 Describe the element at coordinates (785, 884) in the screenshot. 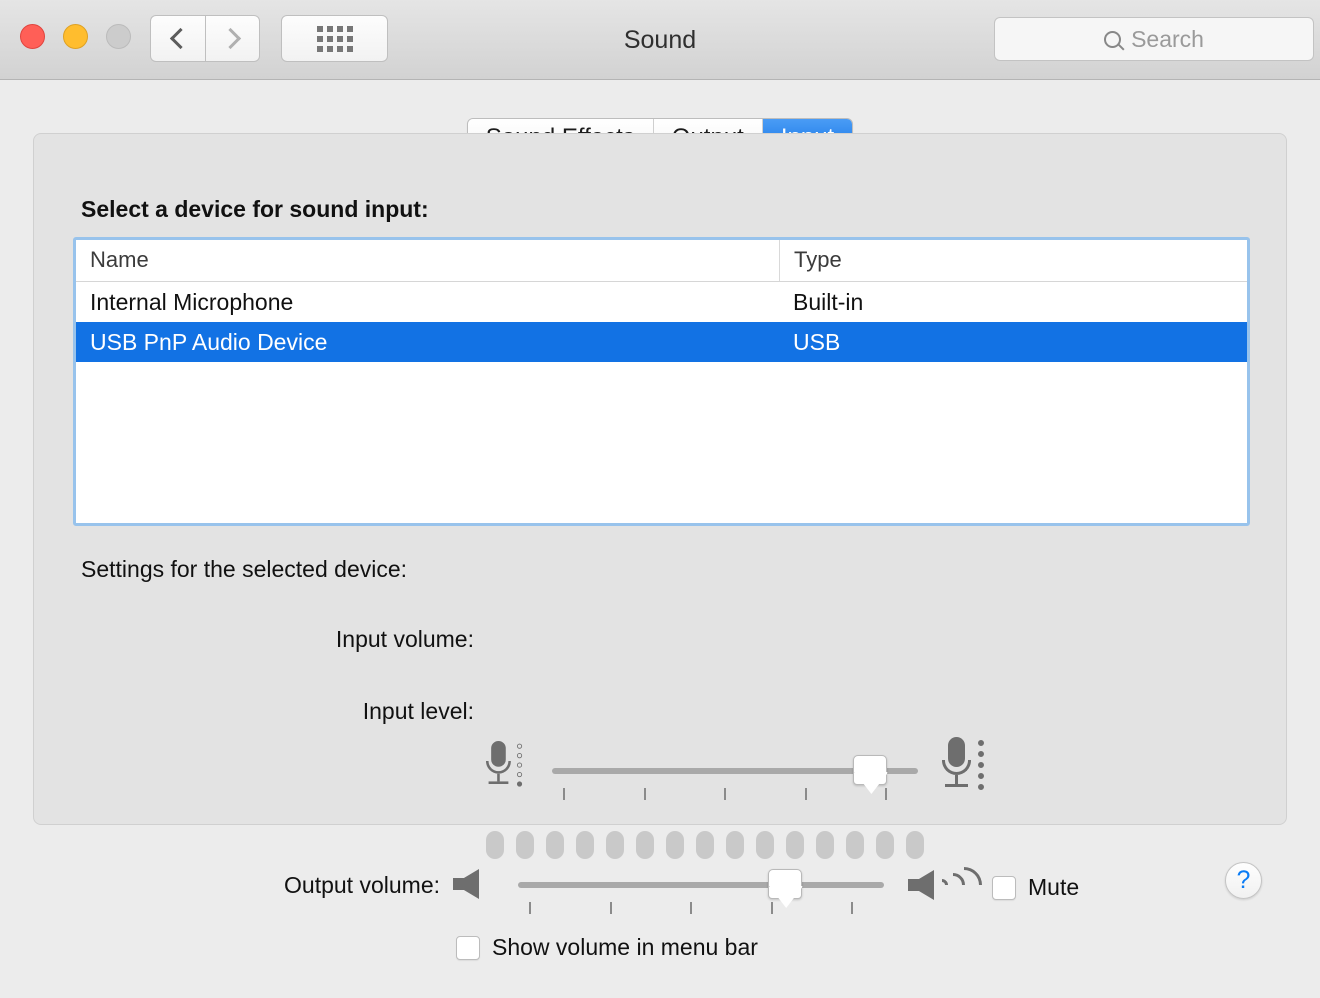

I see `output-volume-thumb` at that location.